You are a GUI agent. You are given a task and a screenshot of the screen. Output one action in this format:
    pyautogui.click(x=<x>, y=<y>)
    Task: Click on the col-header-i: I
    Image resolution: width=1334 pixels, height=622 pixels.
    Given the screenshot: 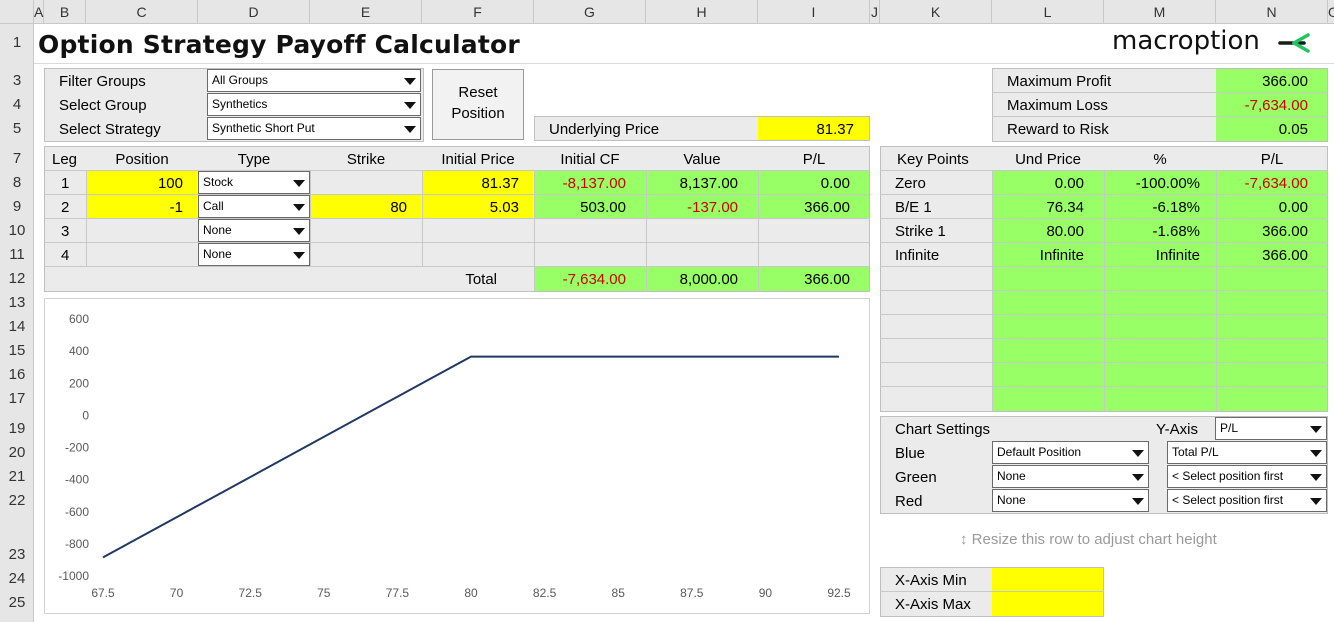 What is the action you would take?
    pyautogui.click(x=814, y=12)
    